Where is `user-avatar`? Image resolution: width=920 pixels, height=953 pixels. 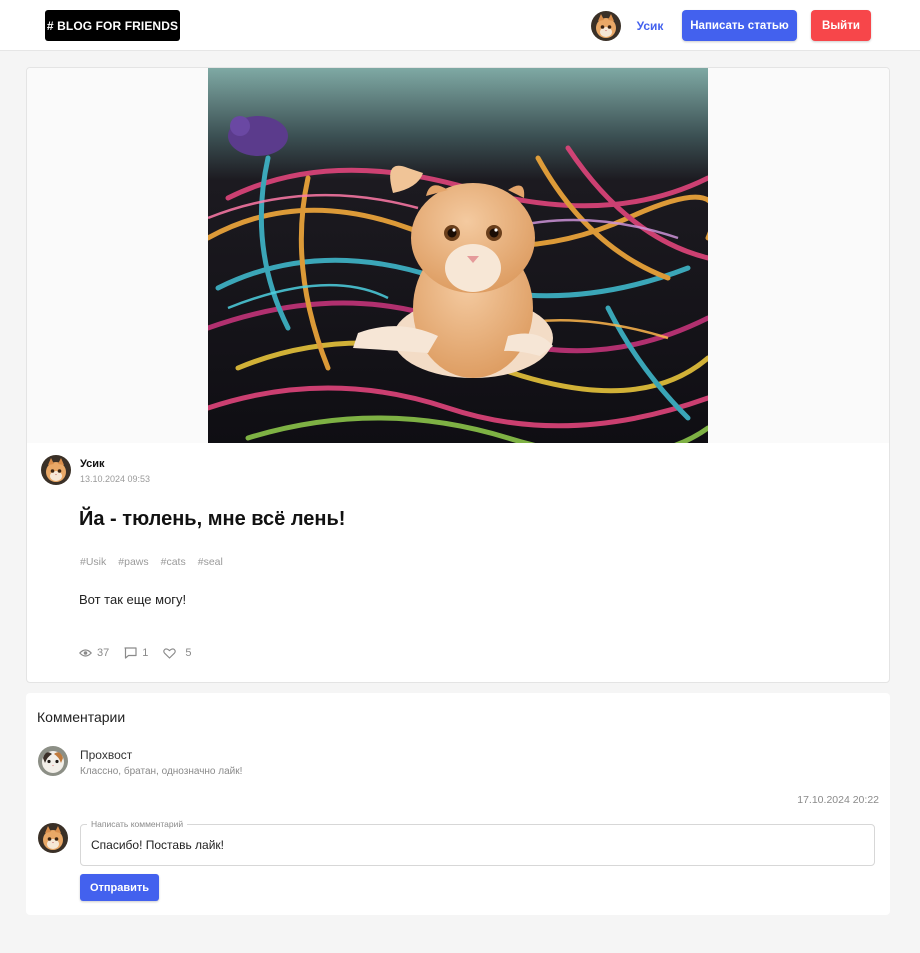
user-avatar is located at coordinates (606, 26).